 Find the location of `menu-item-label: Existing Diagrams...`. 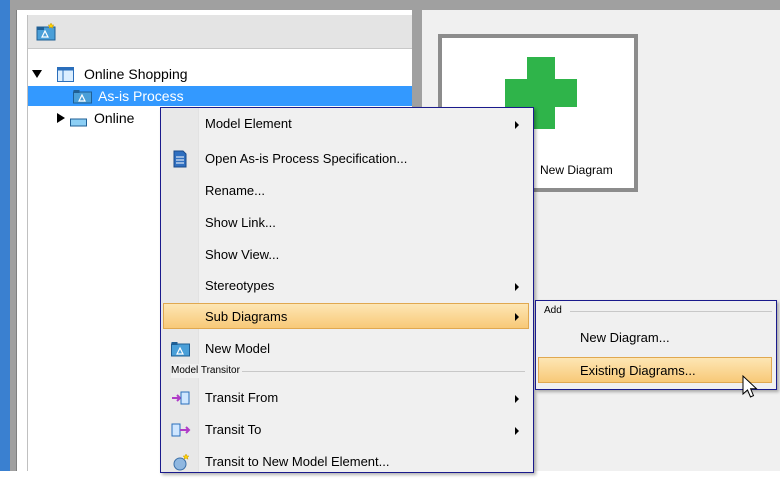

menu-item-label: Existing Diagrams... is located at coordinates (638, 370).